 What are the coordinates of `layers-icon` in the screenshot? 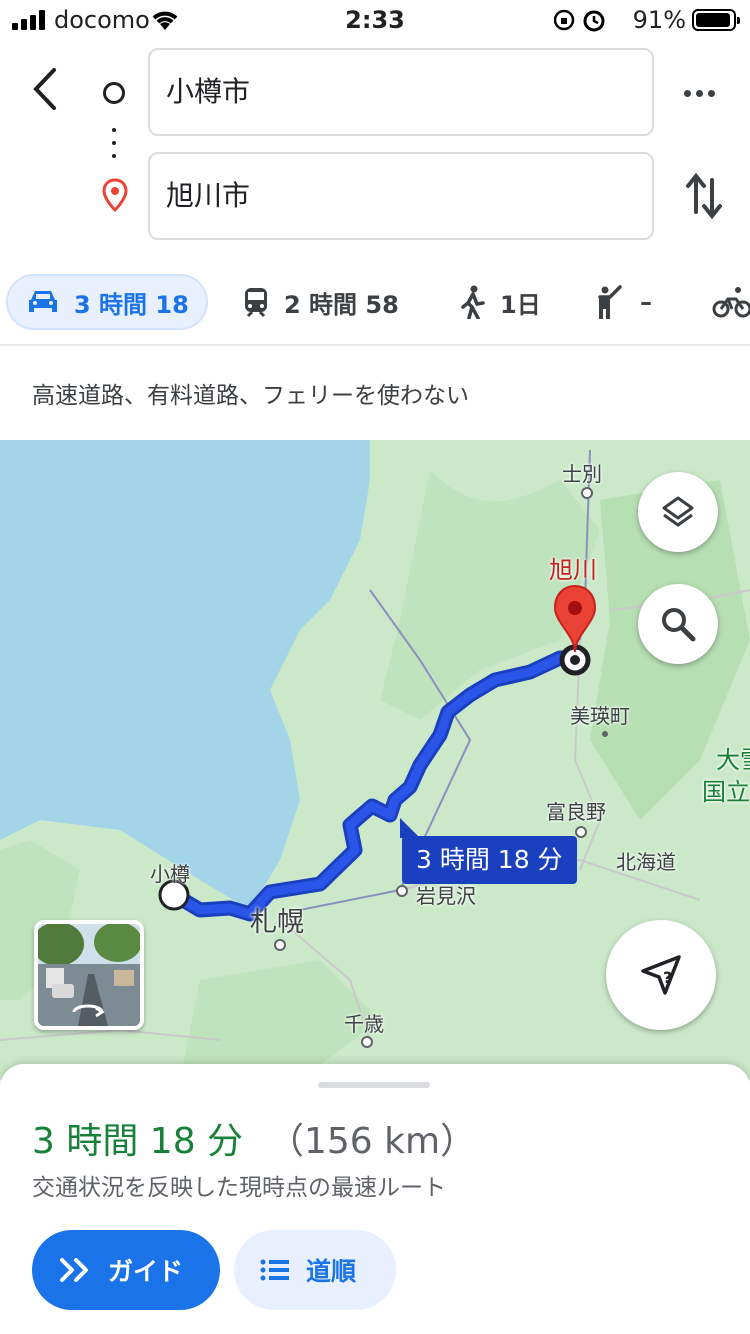 It's located at (678, 511).